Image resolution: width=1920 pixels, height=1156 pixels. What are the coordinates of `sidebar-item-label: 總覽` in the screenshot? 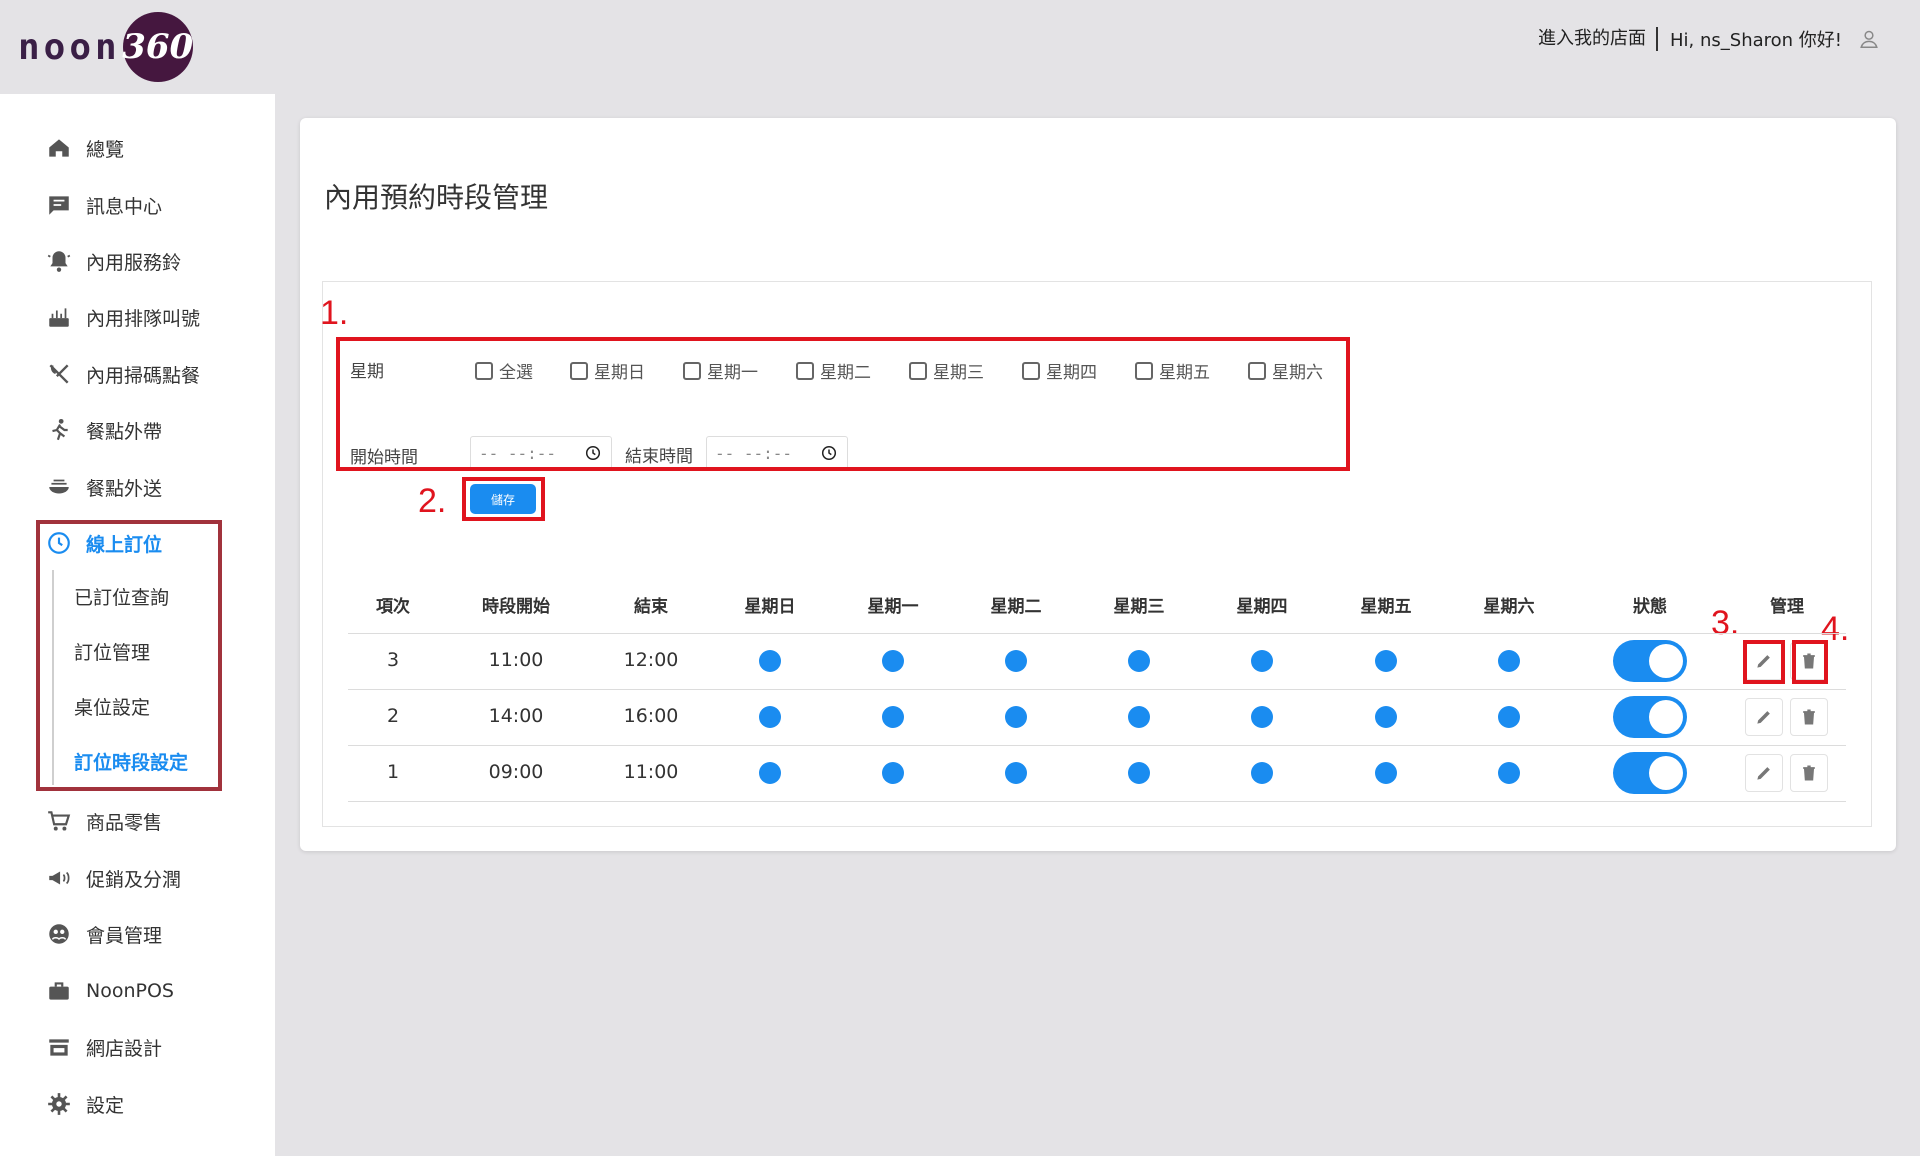 It's located at (105, 149).